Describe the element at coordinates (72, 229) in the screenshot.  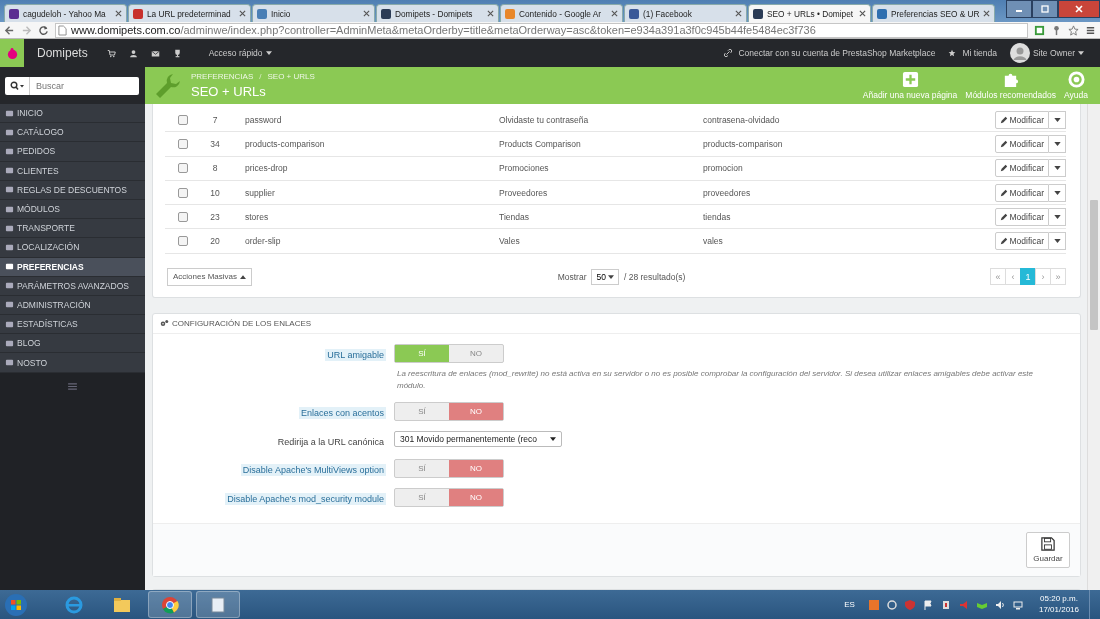
I see `sidebar-item: TRANSPORTE` at that location.